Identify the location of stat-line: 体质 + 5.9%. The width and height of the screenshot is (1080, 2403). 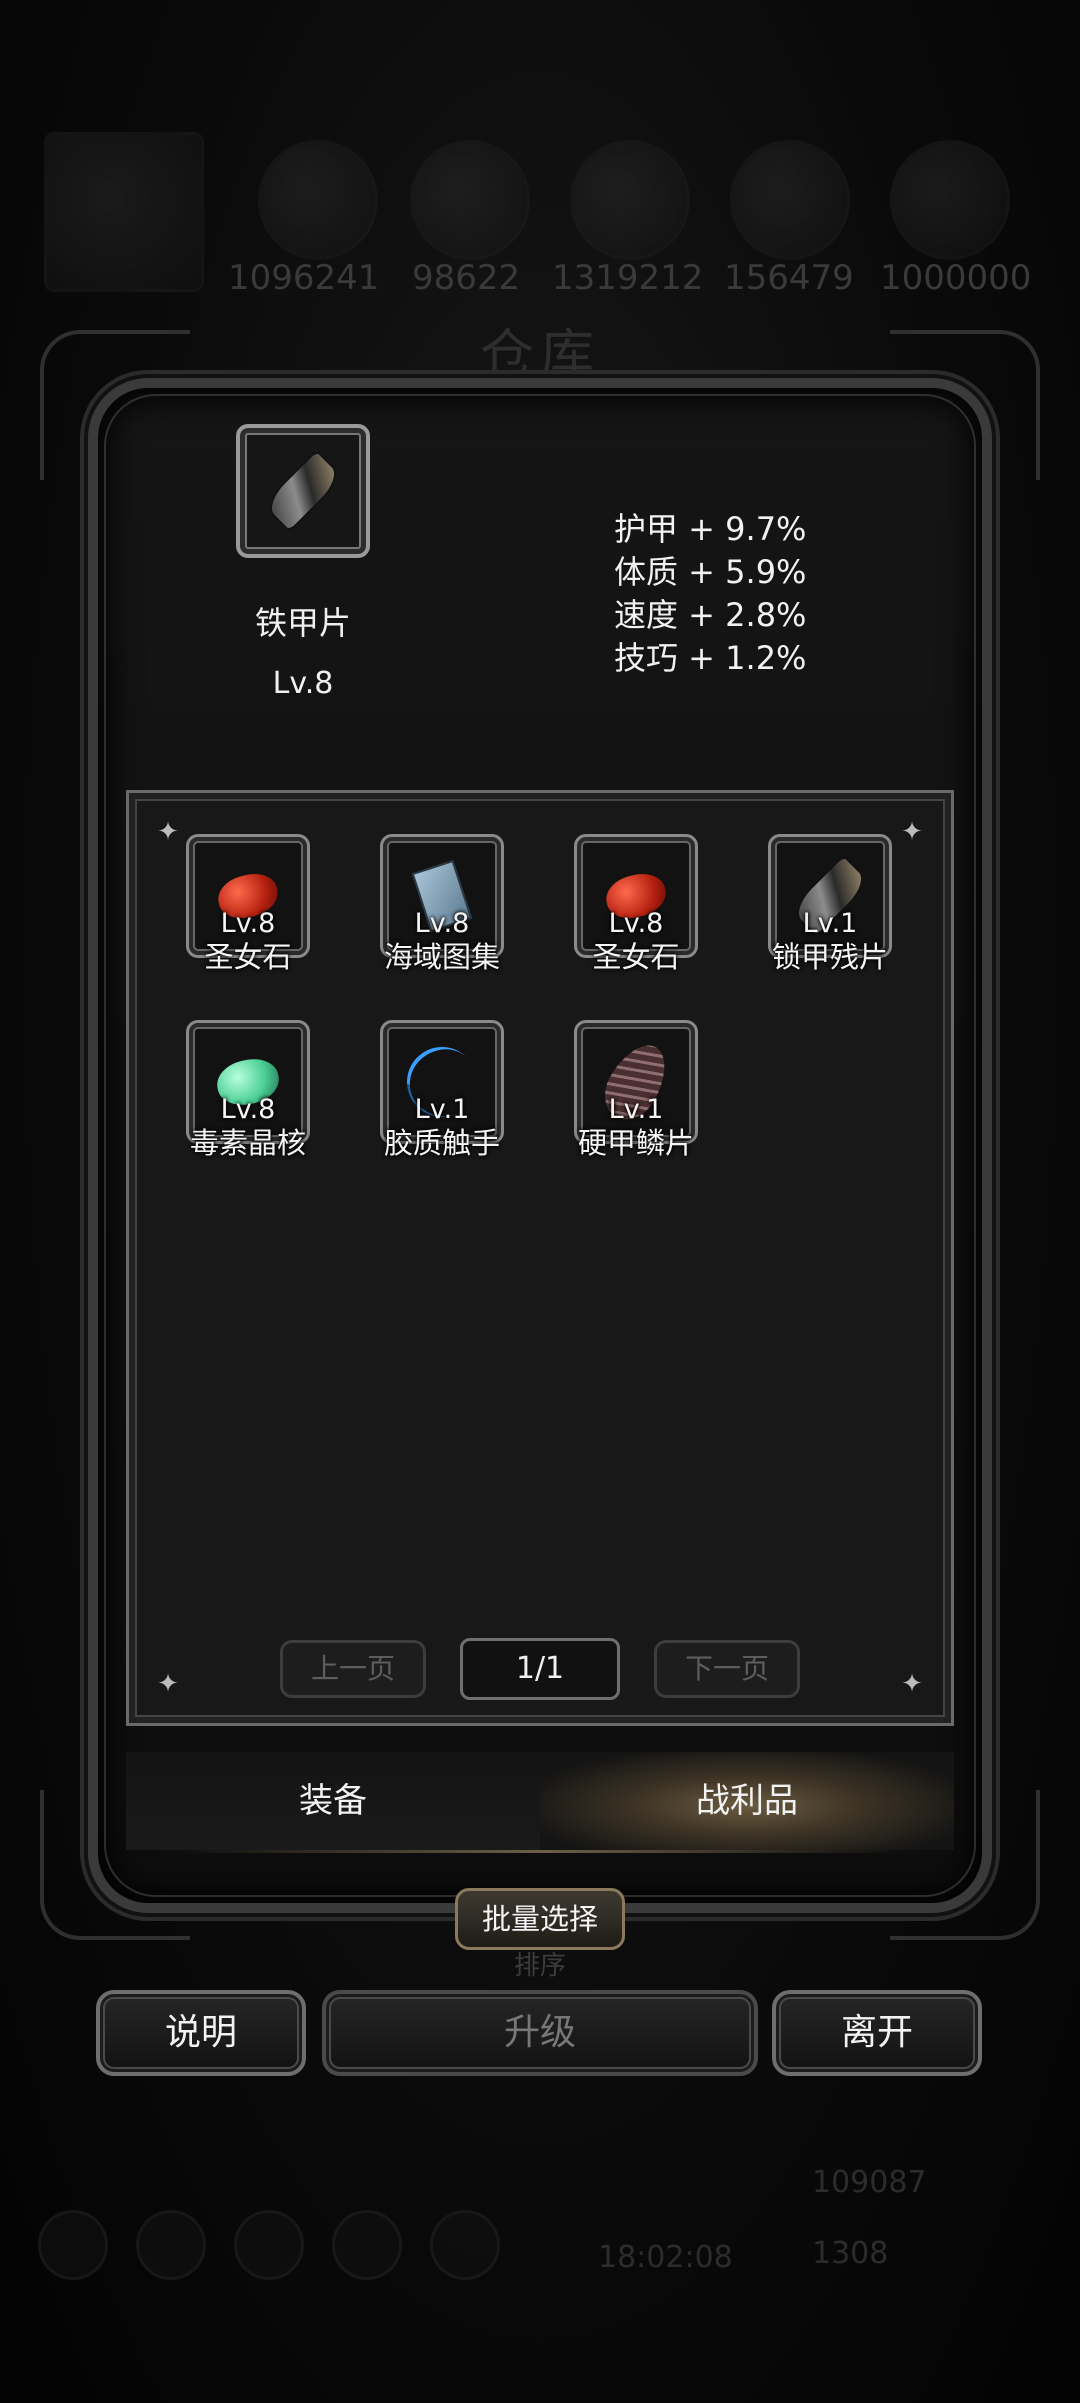
(710, 572).